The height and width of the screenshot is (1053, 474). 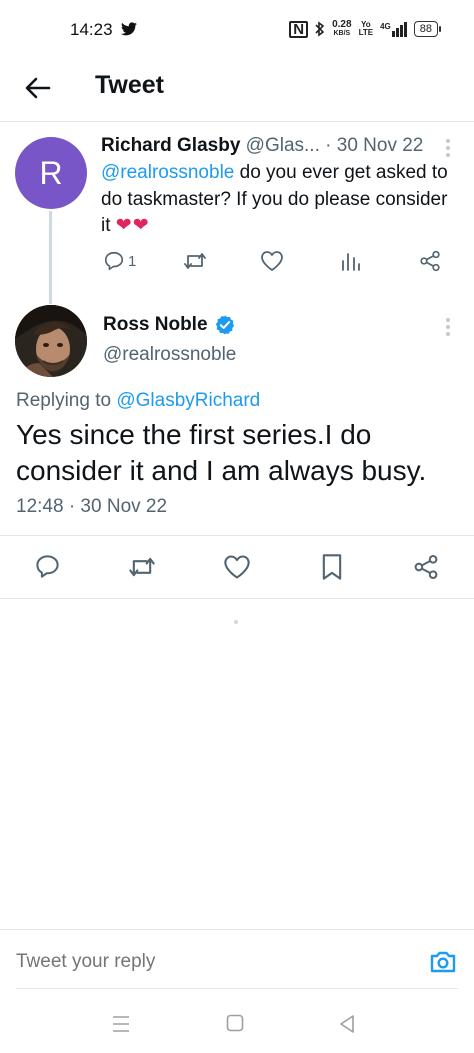 I want to click on signal-icon: 4G, so click(x=393, y=29).